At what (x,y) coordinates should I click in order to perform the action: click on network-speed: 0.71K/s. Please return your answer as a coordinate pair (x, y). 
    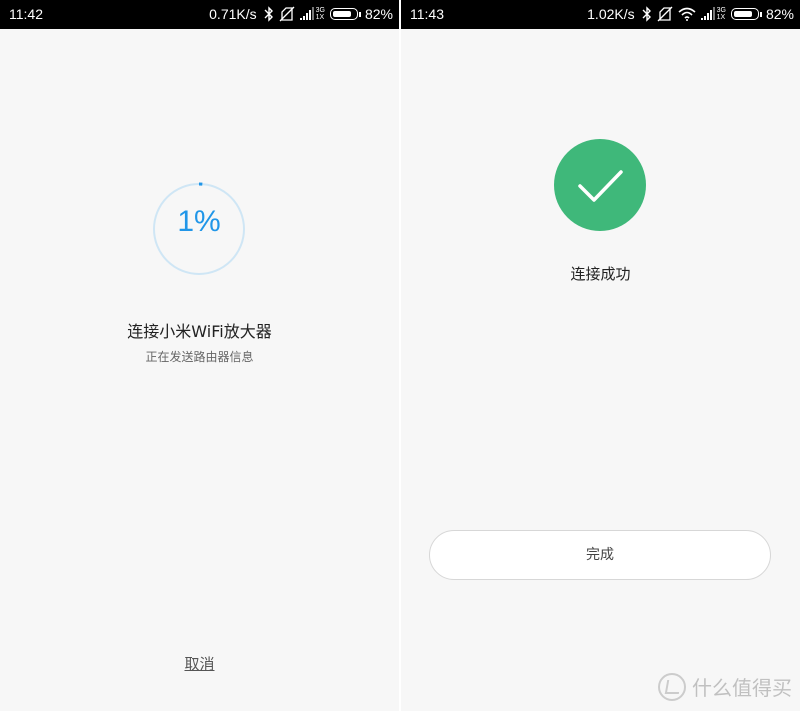
    Looking at the image, I should click on (233, 14).